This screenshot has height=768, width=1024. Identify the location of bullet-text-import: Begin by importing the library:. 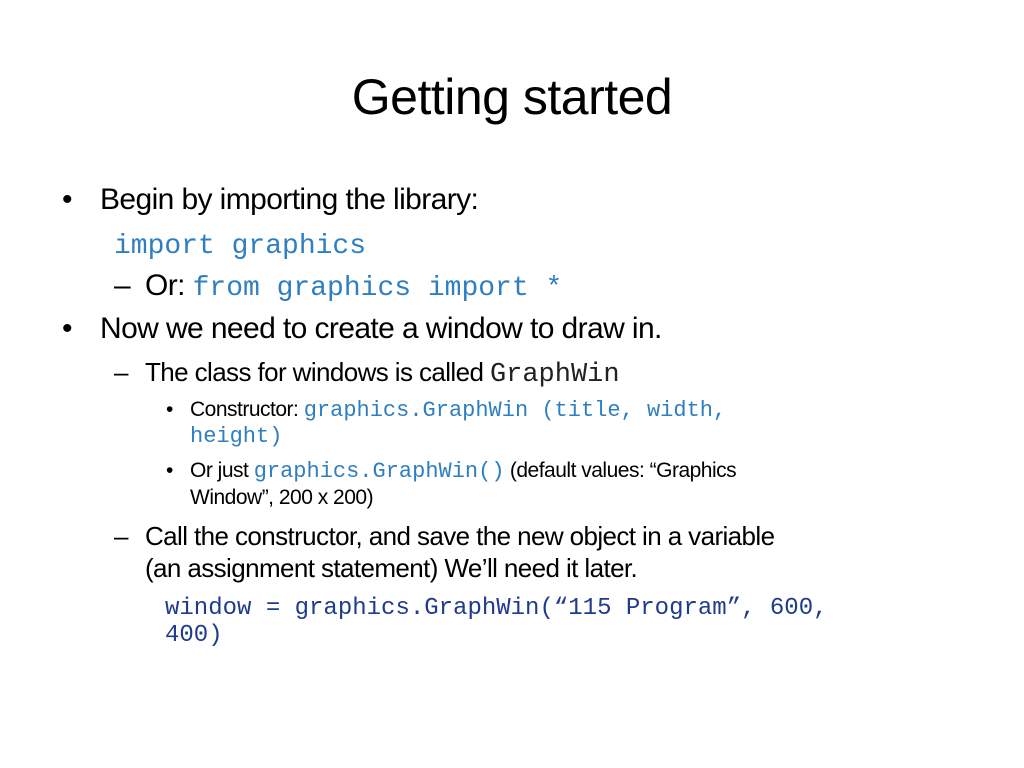
(289, 199).